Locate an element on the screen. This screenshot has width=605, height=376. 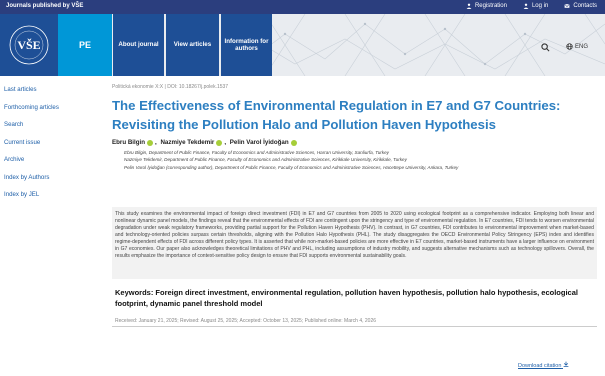
author-name: Pelin Varol İyidoğan is located at coordinates (259, 142).